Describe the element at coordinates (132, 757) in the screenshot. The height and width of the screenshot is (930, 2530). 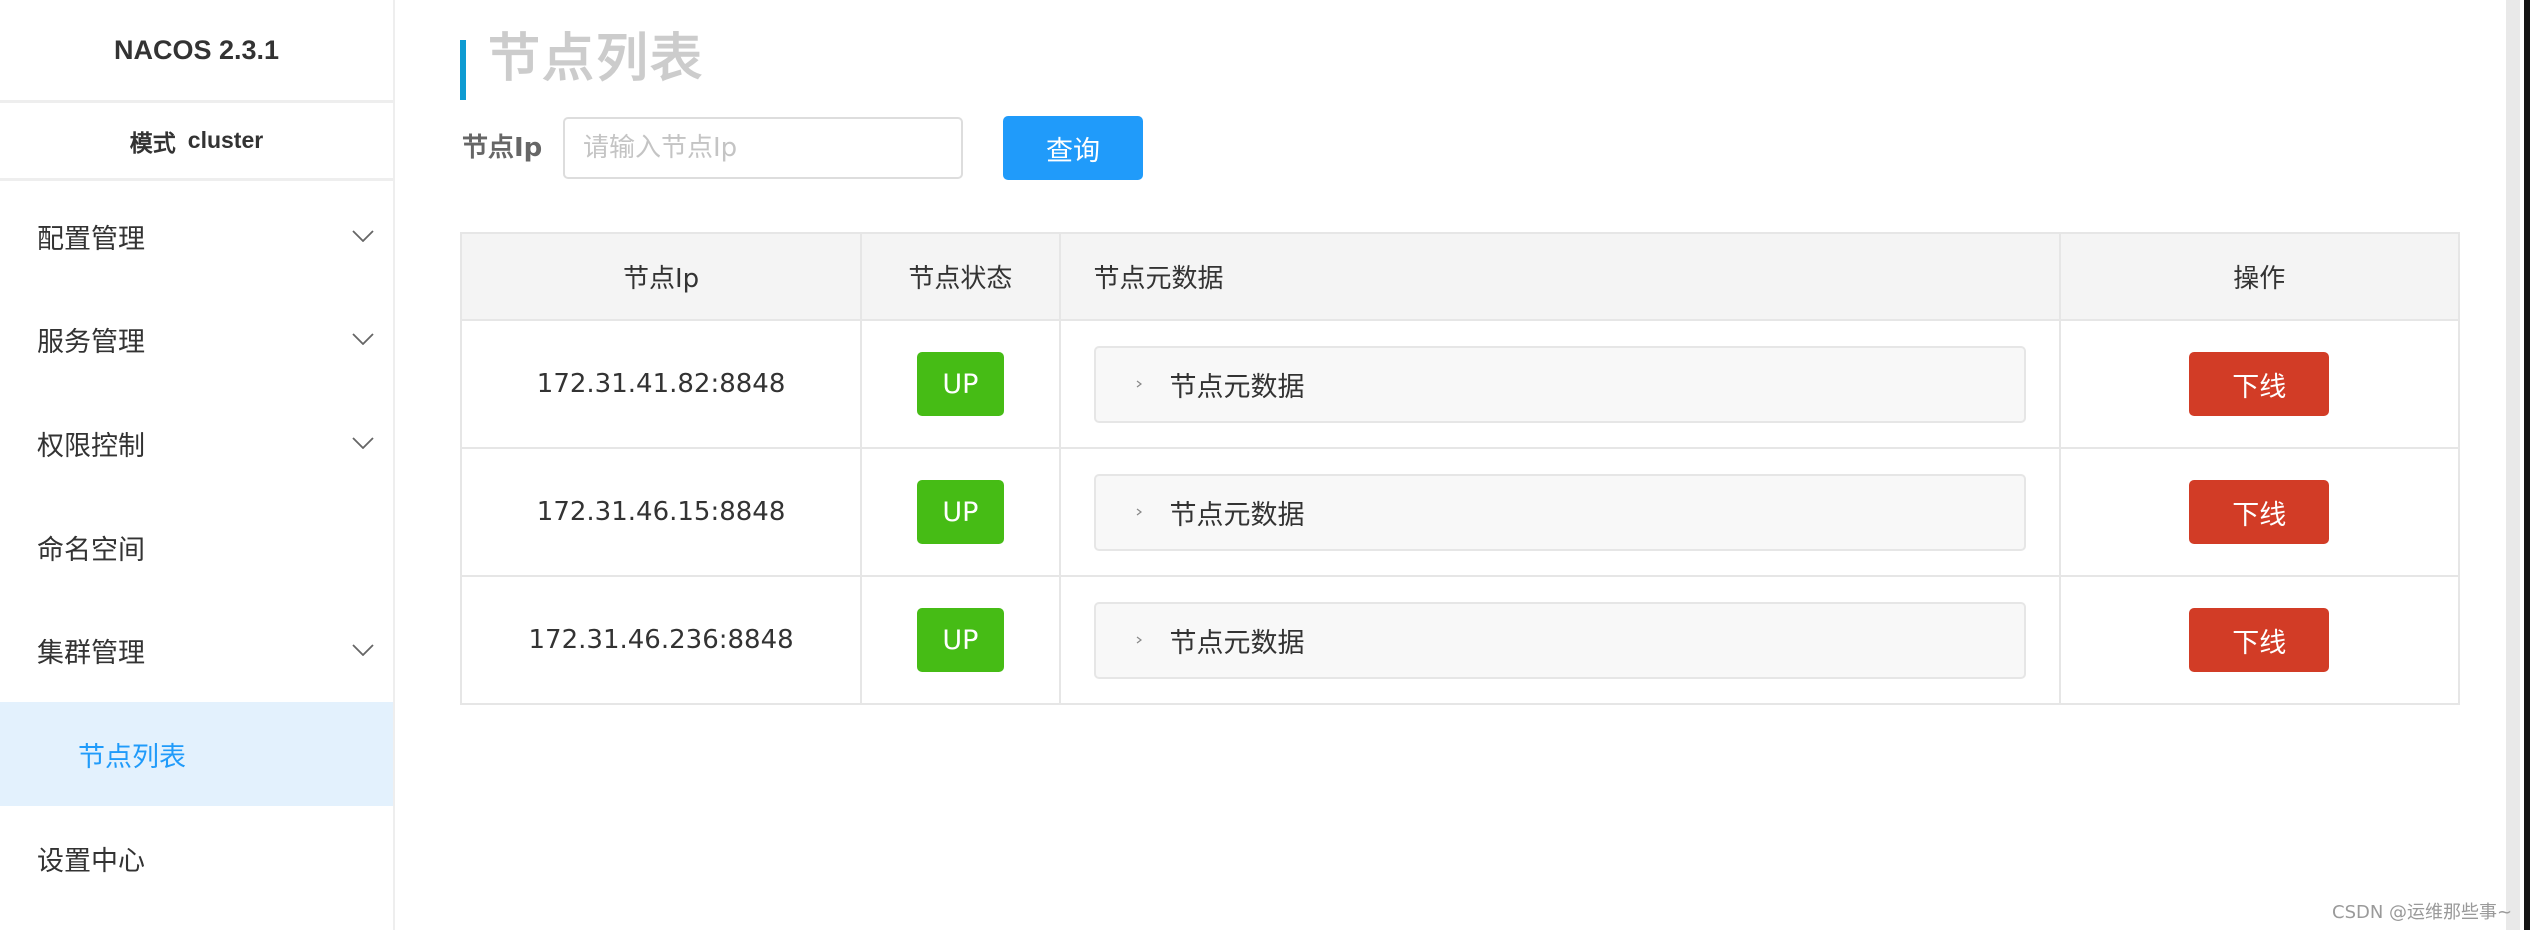
I see `sidebar-item-label: 节点列表` at that location.